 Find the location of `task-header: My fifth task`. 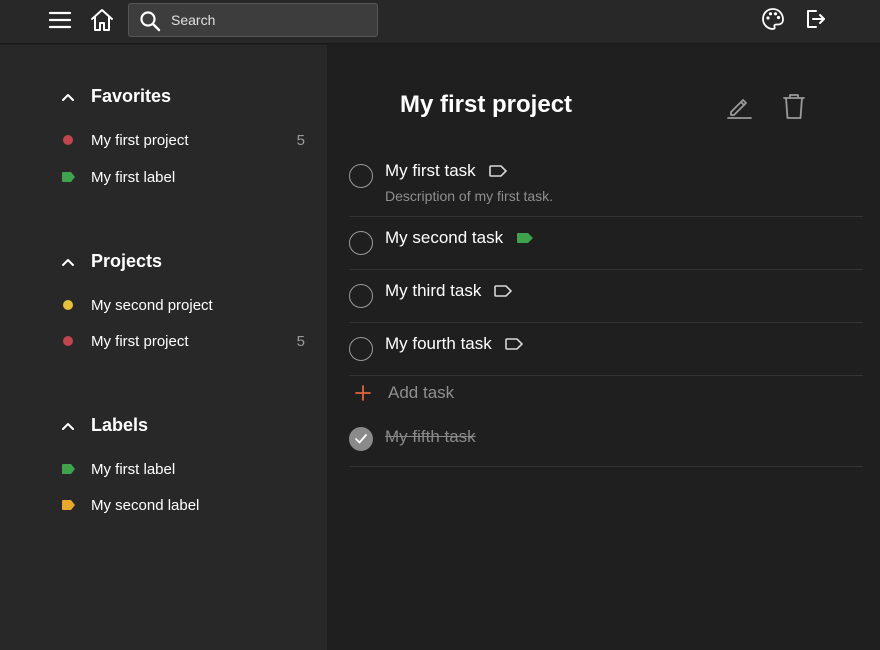

task-header: My fifth task is located at coordinates (430, 437).